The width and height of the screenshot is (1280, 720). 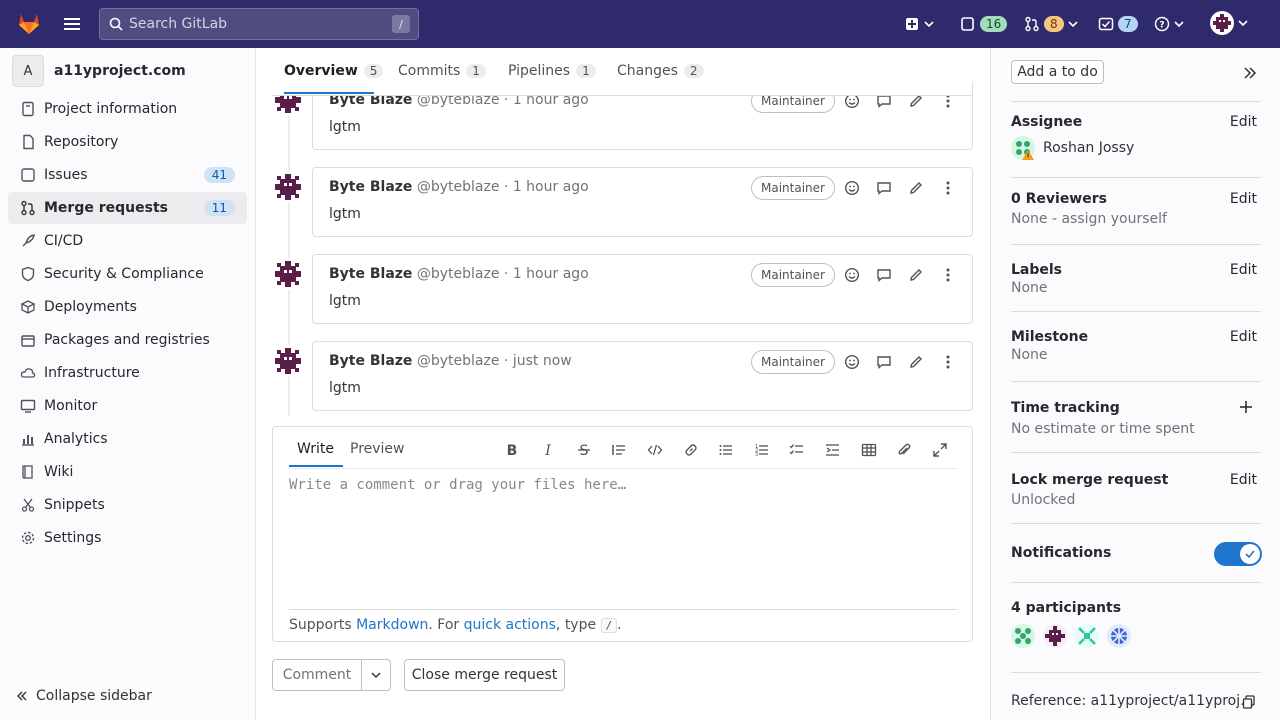 I want to click on gitlab-logo-icon, so click(x=29, y=23).